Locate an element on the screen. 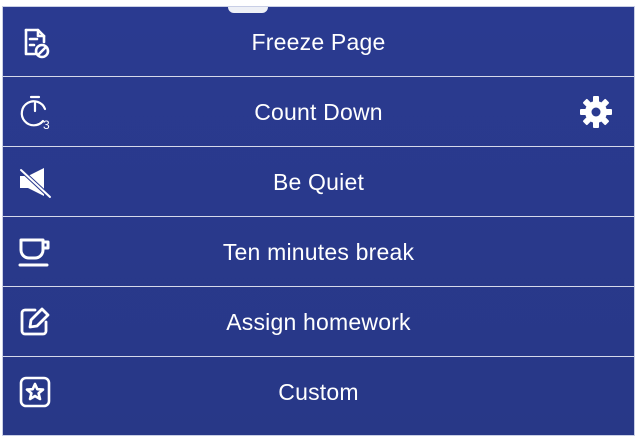 Image resolution: width=637 pixels, height=436 pixels. menu-item-label: Ten minutes break is located at coordinates (318, 252).